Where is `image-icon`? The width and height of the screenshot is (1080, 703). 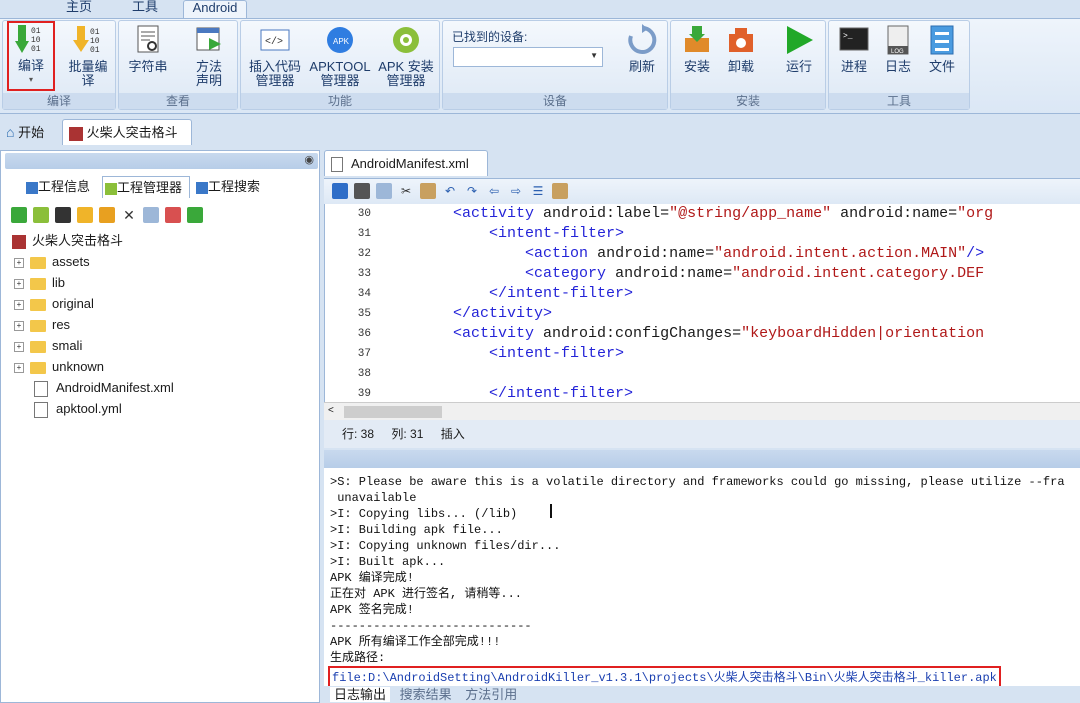 image-icon is located at coordinates (41, 215).